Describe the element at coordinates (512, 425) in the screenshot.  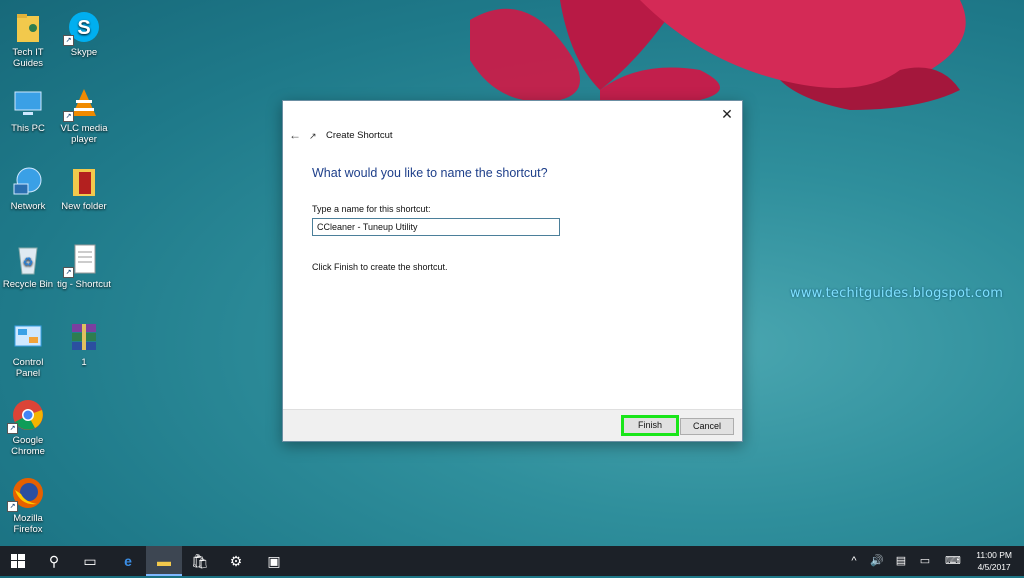
I see `dialog-footer: Finish Cancel` at that location.